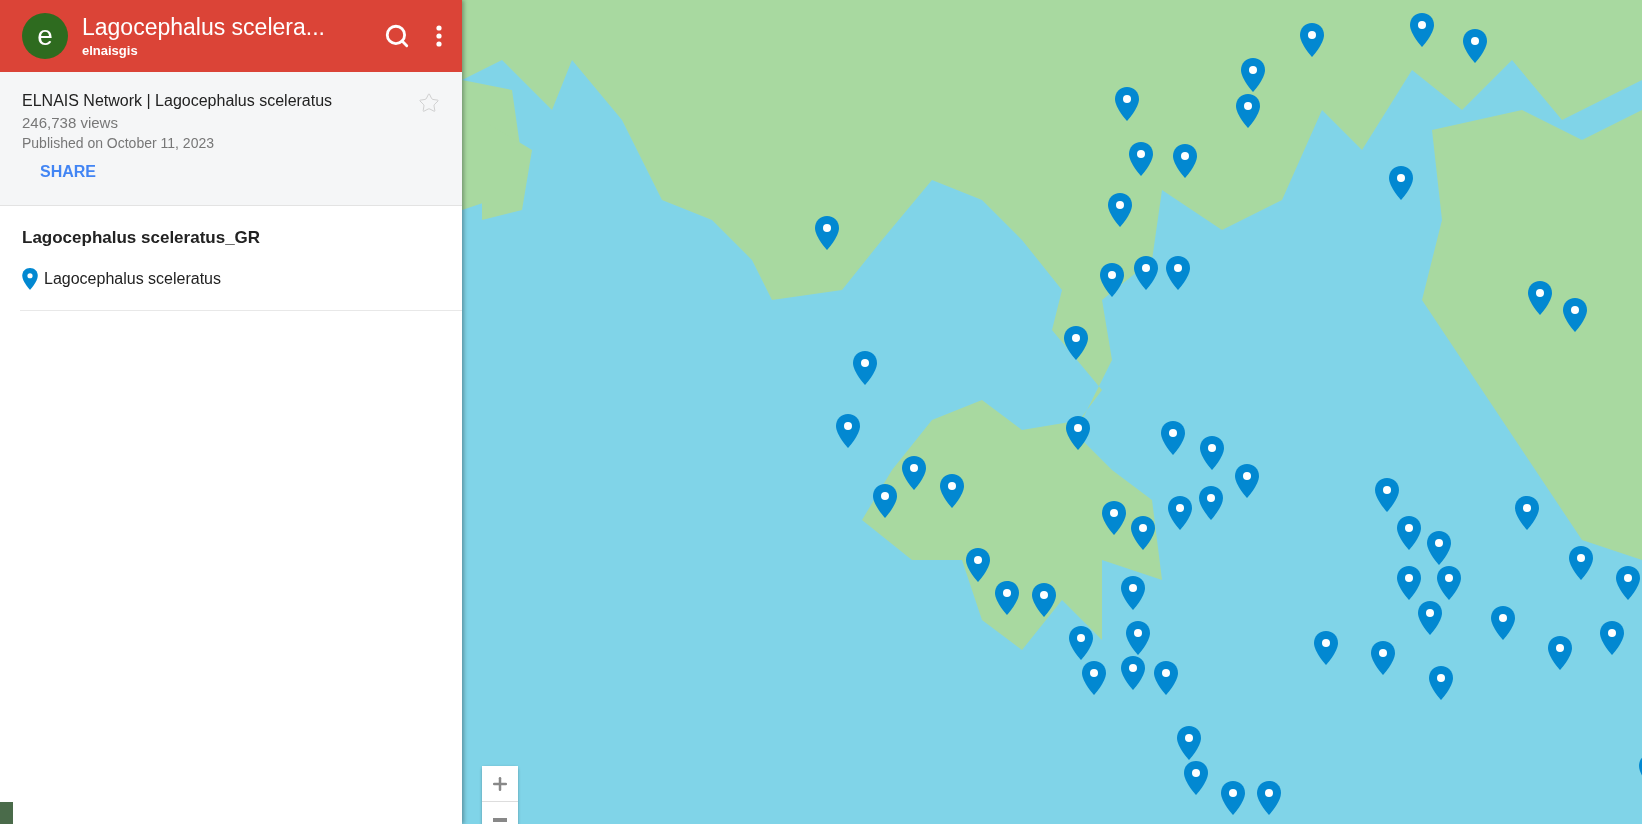 The image size is (1642, 824). Describe the element at coordinates (178, 101) in the screenshot. I see `map-description: ELNAIS Network | Lagocephalus sceleratus` at that location.